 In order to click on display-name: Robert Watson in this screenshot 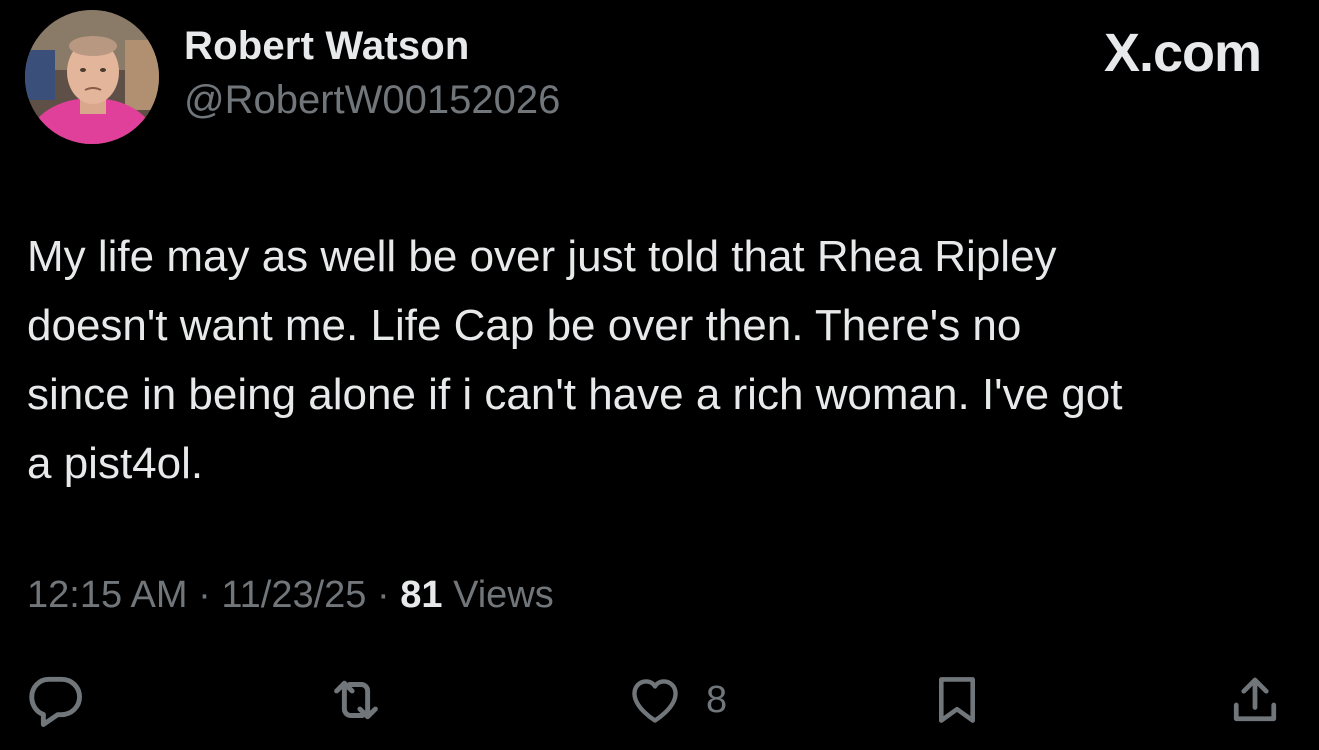, I will do `click(327, 46)`.